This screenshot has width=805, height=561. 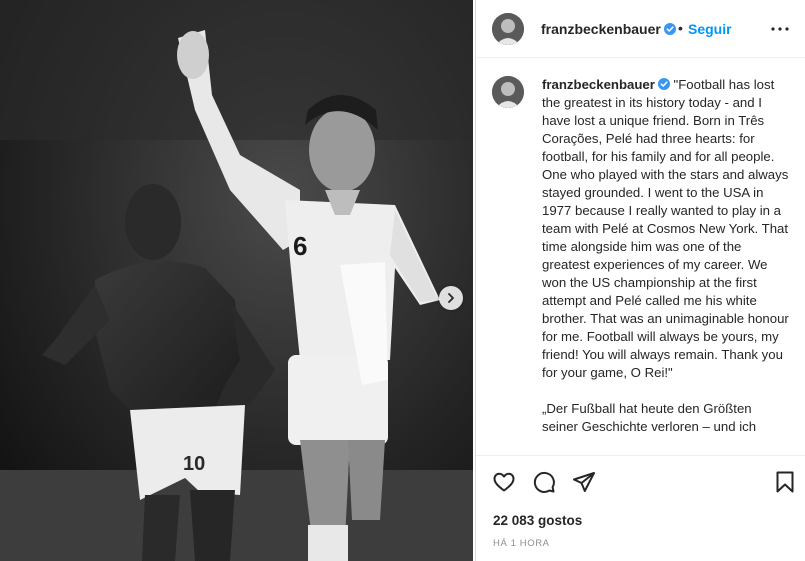 What do you see at coordinates (537, 520) in the screenshot?
I see `likes-count: 22 083 gostos` at bounding box center [537, 520].